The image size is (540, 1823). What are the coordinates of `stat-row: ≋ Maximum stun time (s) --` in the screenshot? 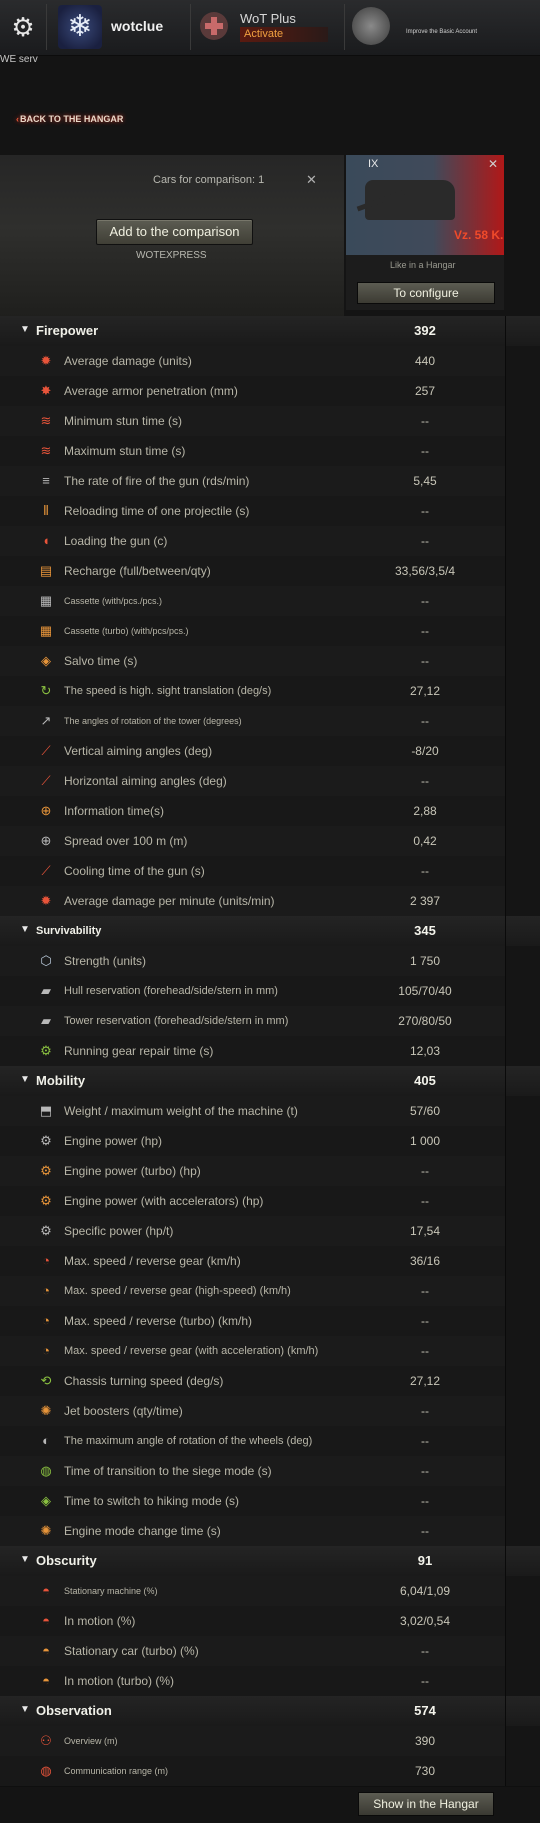 It's located at (270, 451).